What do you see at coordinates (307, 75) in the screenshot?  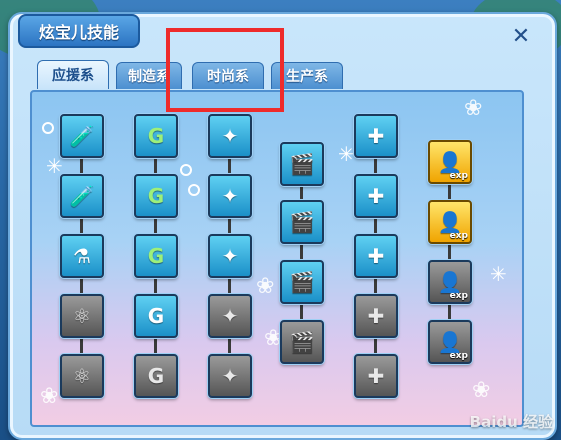 I see `tab-production: 生产系` at bounding box center [307, 75].